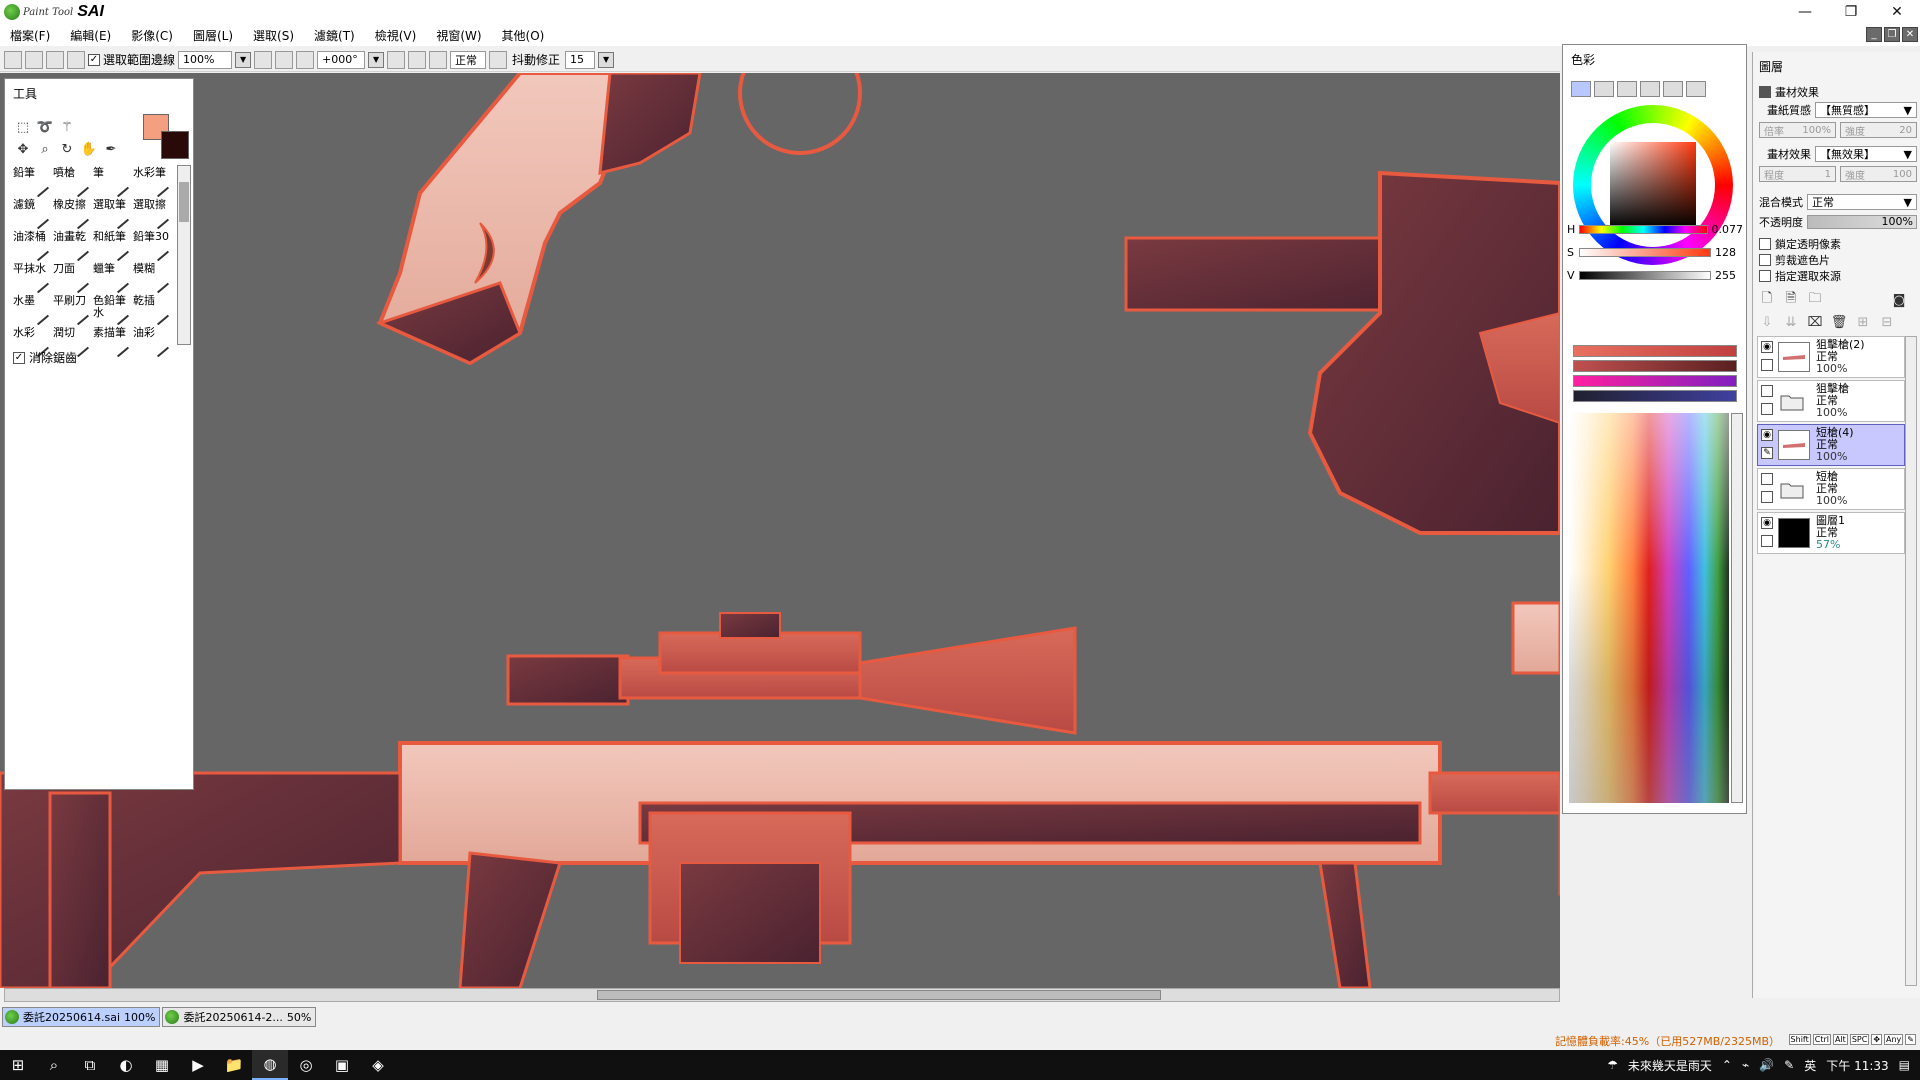  Describe the element at coordinates (184, 255) in the screenshot. I see `brush-scrollbar` at that location.